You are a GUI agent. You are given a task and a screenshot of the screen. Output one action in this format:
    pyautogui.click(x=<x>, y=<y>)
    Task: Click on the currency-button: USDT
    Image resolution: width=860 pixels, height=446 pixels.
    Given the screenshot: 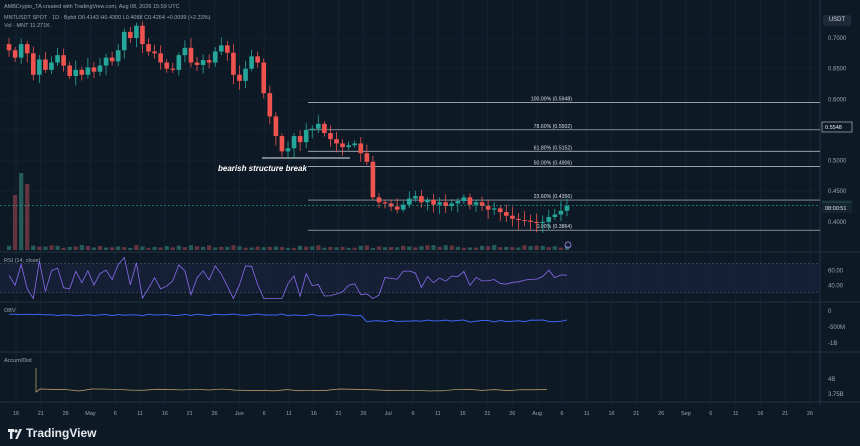 What is the action you would take?
    pyautogui.click(x=837, y=20)
    